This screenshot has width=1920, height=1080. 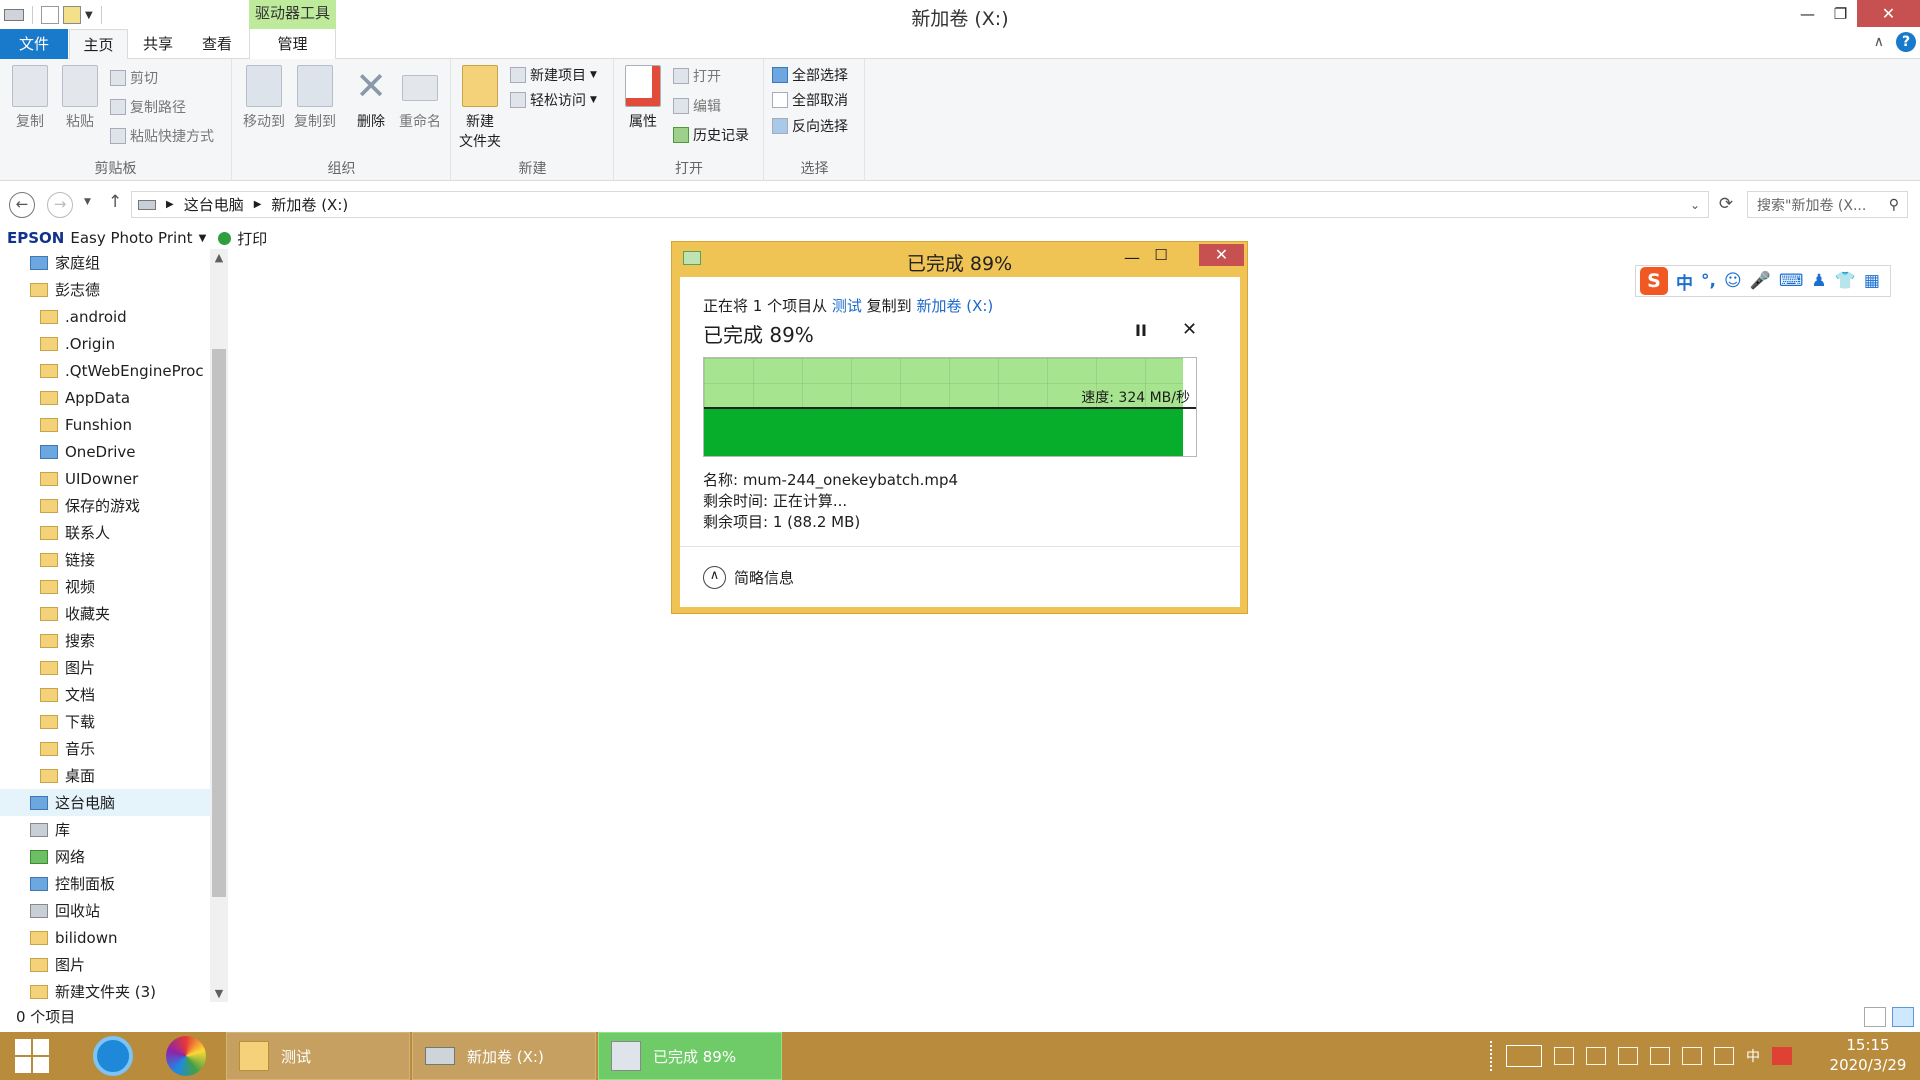 I want to click on nav-item: 视频, so click(x=105, y=586).